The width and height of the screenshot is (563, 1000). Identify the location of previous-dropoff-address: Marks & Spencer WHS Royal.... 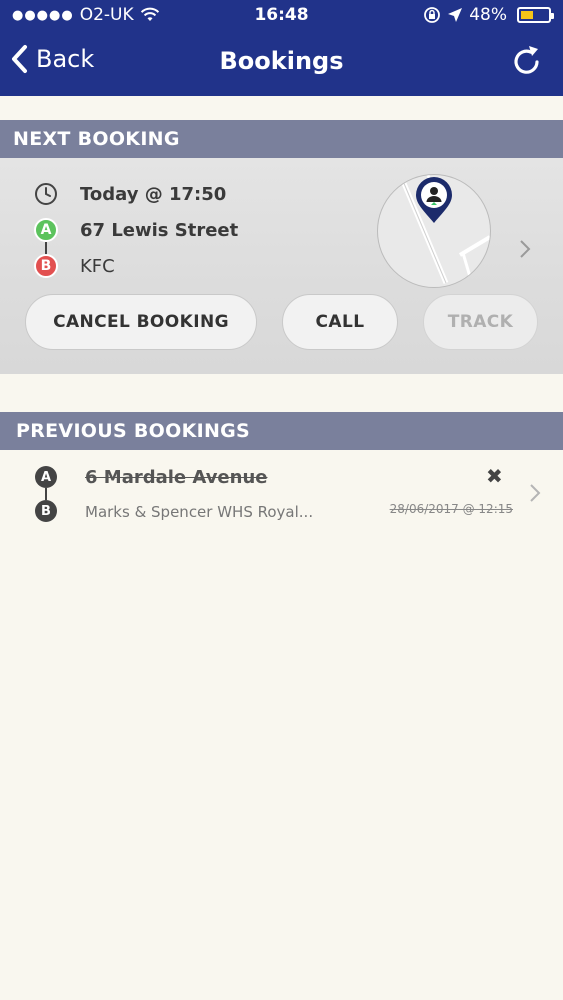
(199, 512).